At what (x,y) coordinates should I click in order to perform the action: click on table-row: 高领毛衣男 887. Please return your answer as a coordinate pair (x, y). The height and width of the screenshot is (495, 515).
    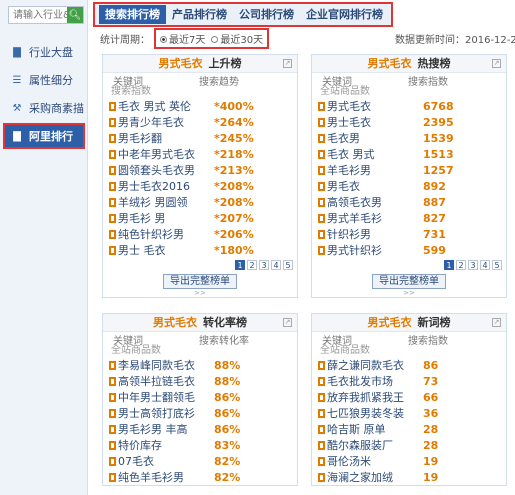
    Looking at the image, I should click on (409, 202).